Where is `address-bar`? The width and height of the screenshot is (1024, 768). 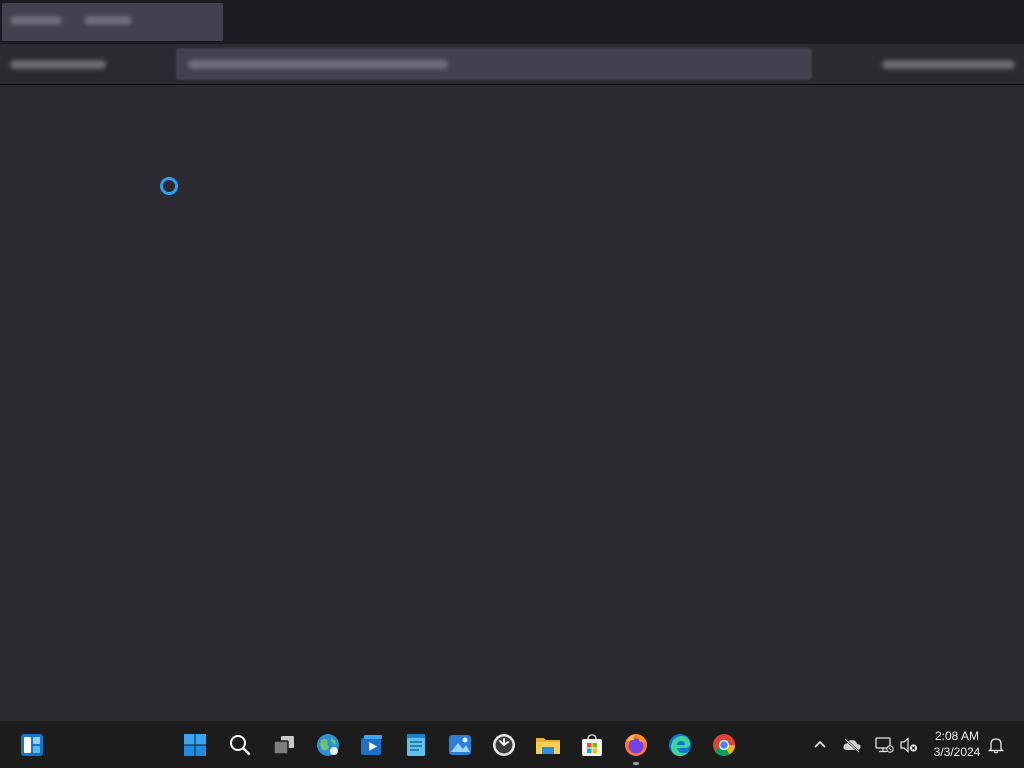
address-bar is located at coordinates (494, 64).